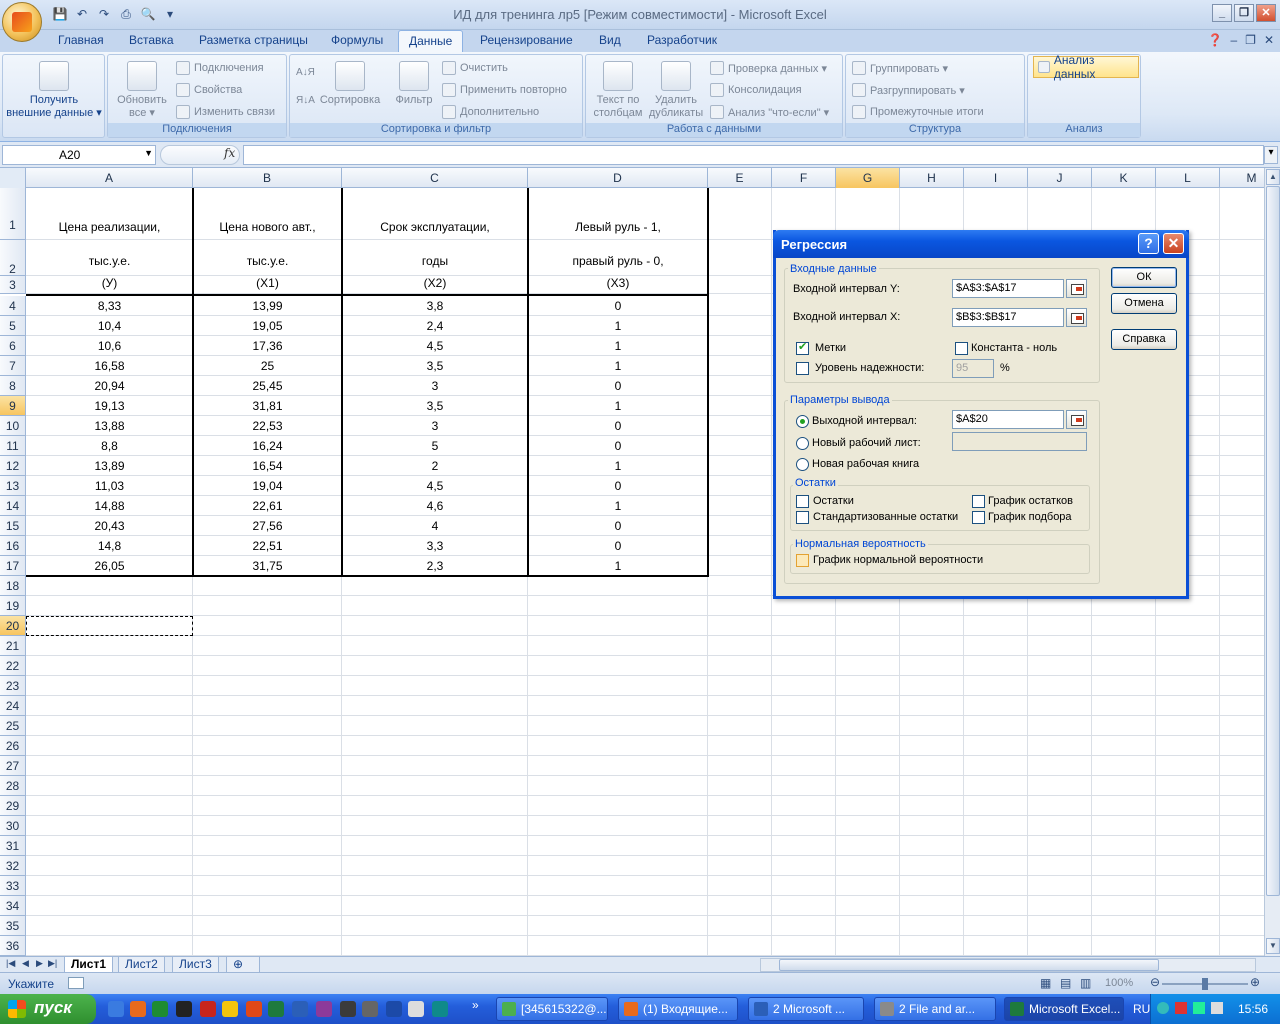  What do you see at coordinates (918, 112) in the screenshot?
I see `subtotal-button: Промежуточные итоги` at bounding box center [918, 112].